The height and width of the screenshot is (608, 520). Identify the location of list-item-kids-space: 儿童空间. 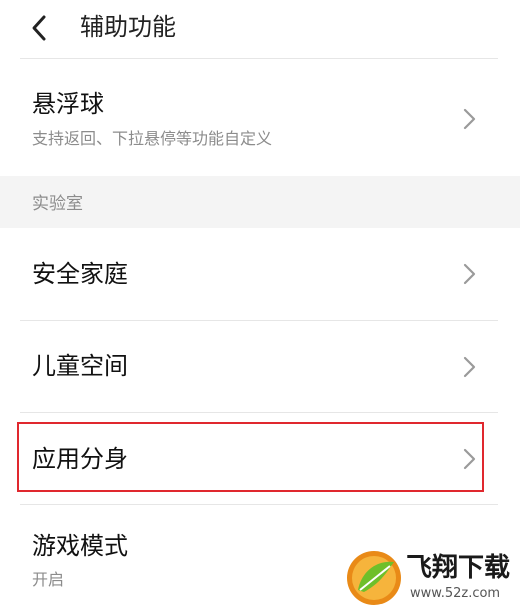
(260, 366).